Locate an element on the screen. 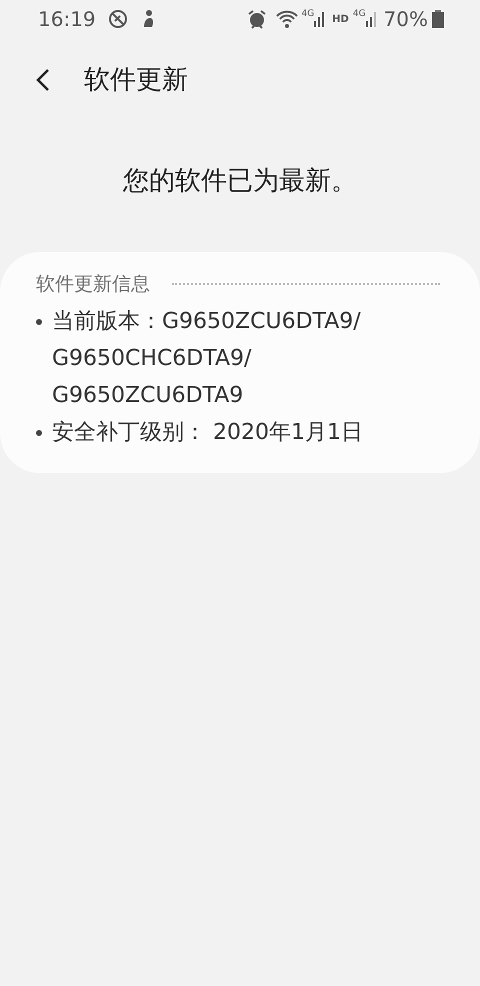 The width and height of the screenshot is (480, 986). battery-icon is located at coordinates (438, 19).